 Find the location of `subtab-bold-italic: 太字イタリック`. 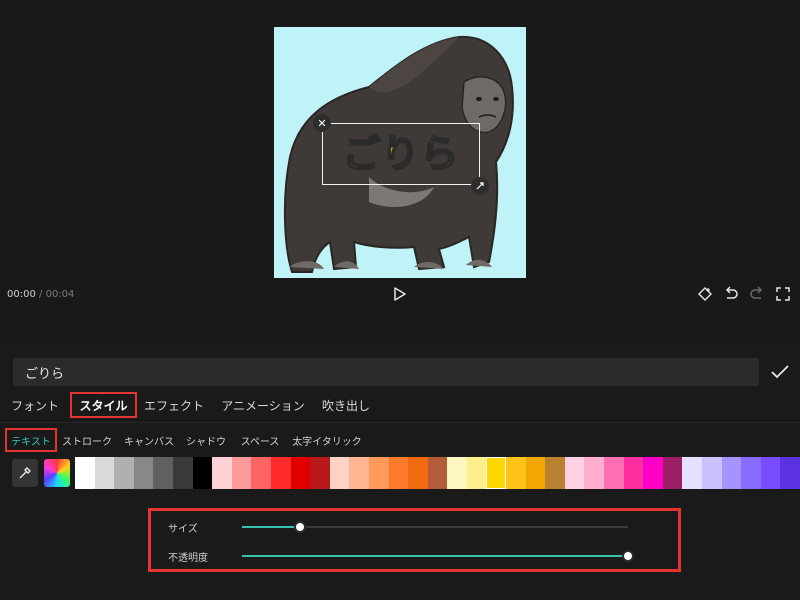

subtab-bold-italic: 太字イタリック is located at coordinates (327, 440).